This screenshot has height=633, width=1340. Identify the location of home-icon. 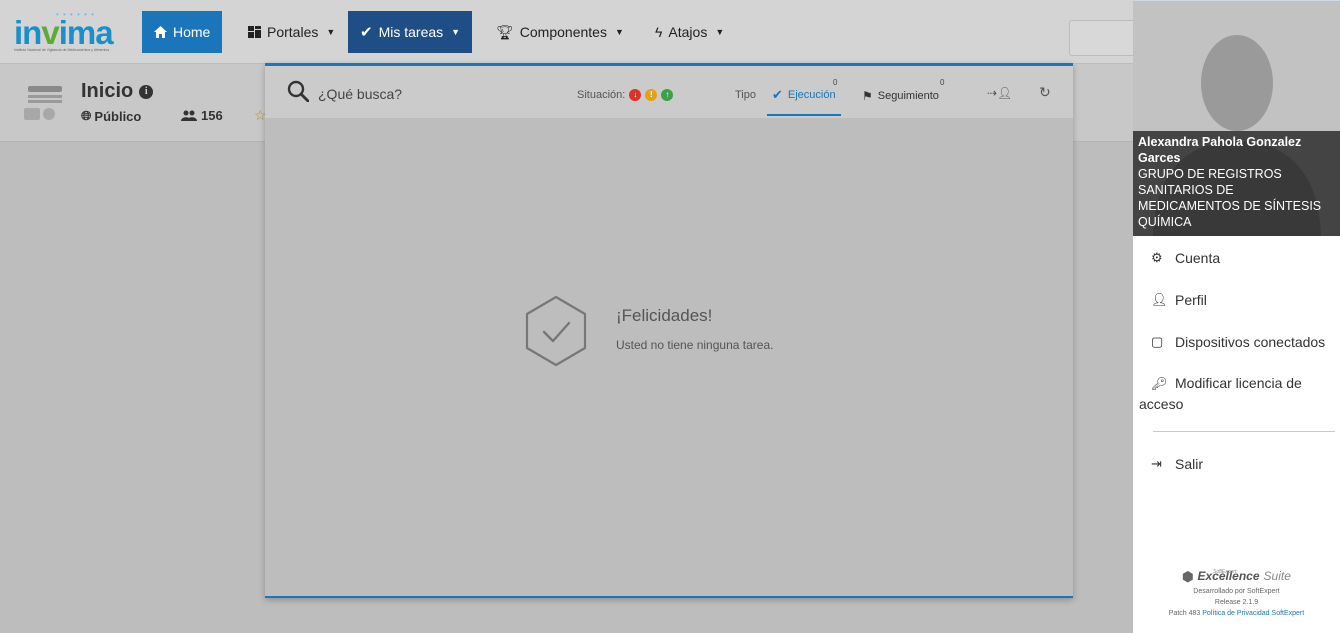
(160, 32).